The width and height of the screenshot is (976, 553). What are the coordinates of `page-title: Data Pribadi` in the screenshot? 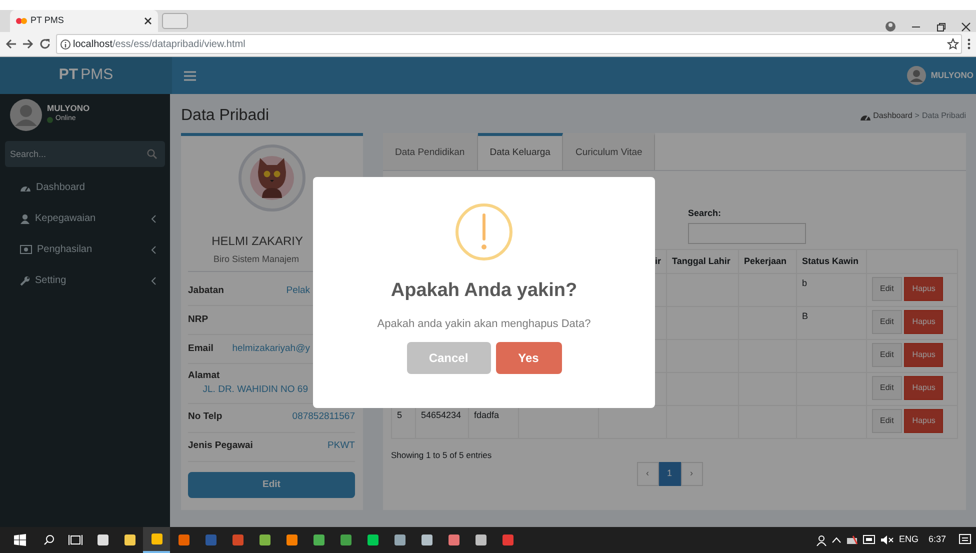 It's located at (225, 116).